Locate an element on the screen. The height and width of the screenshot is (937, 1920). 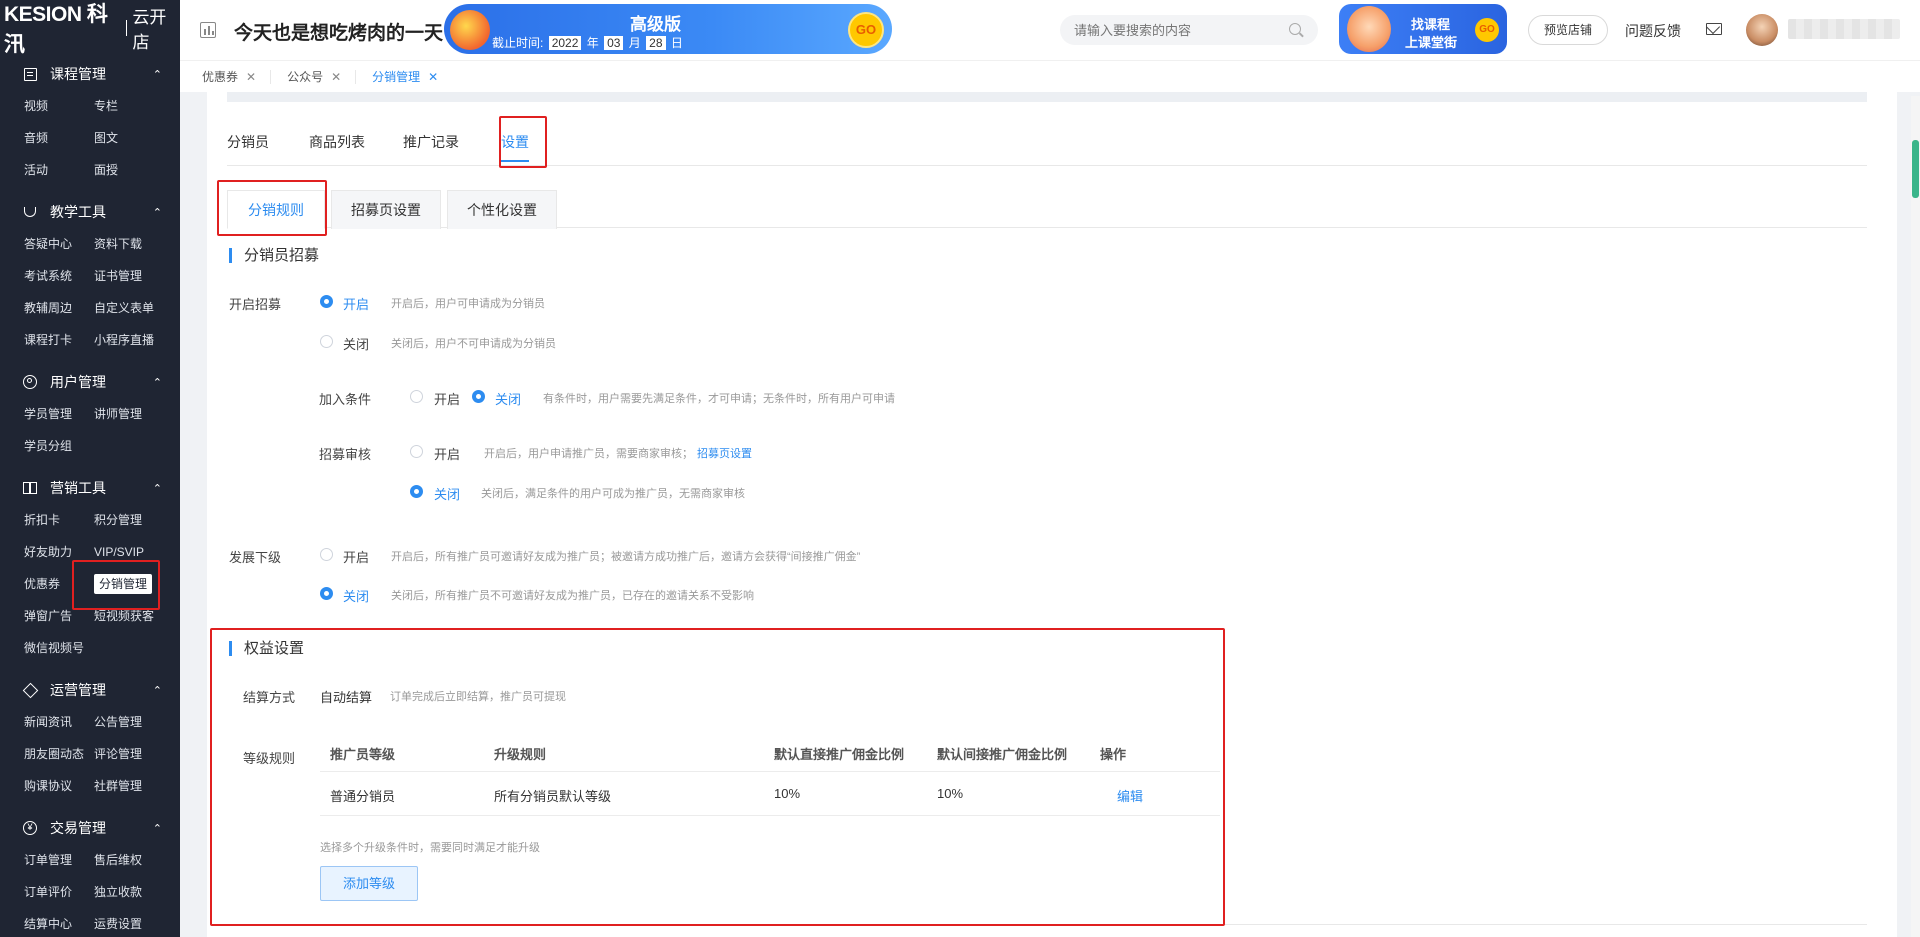
sidebar-item: 自定义表单 is located at coordinates (129, 308).